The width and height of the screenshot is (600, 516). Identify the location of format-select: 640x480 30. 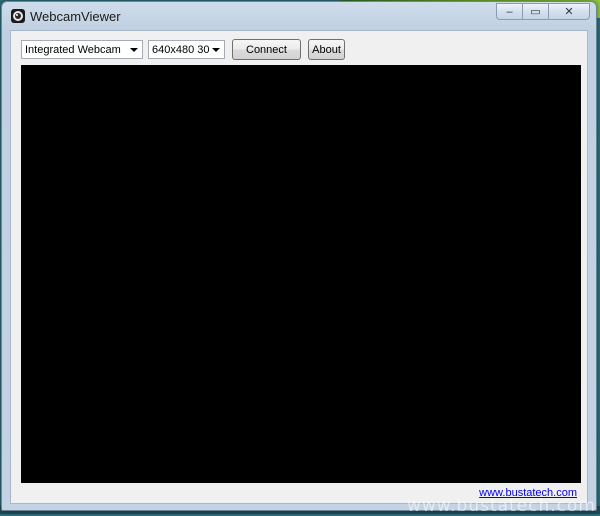
(186, 49).